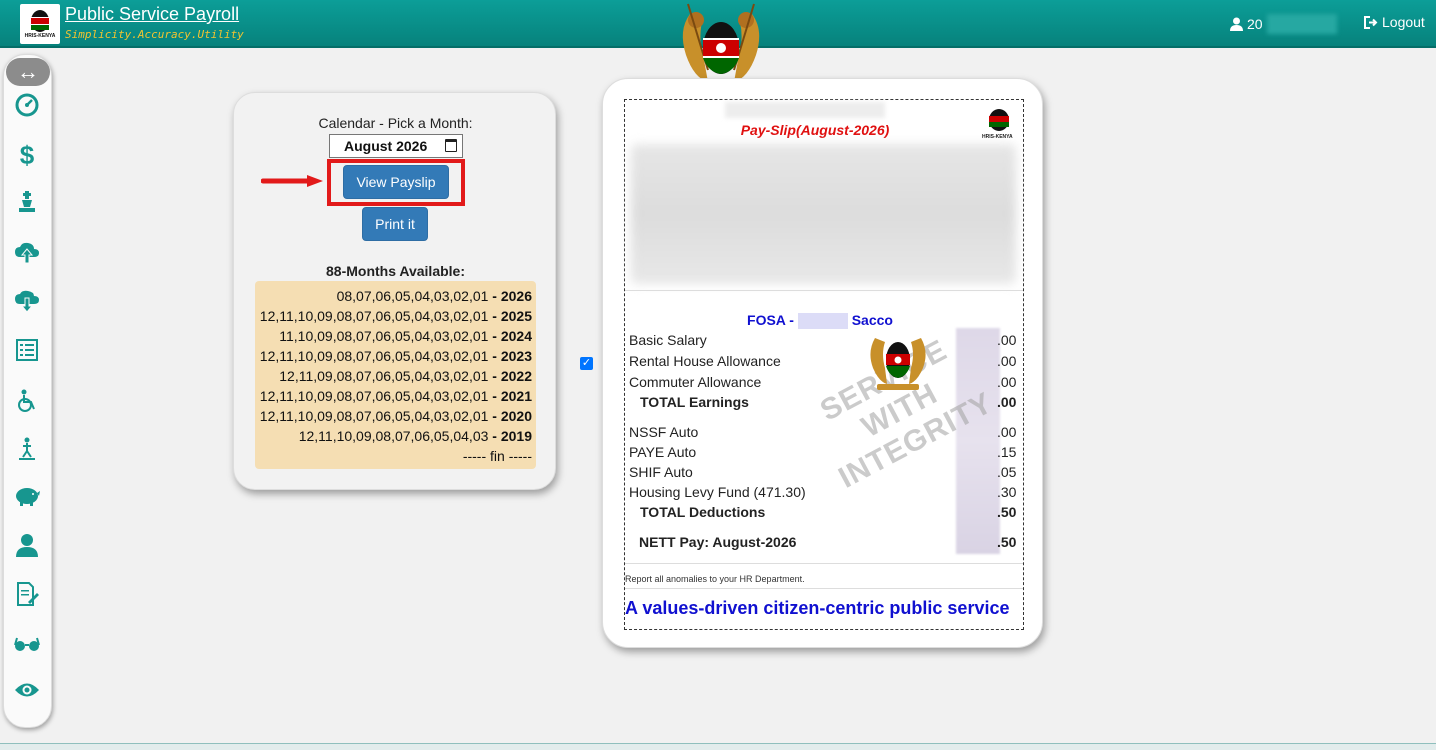 This screenshot has height=750, width=1436. What do you see at coordinates (703, 512) in the screenshot?
I see `total-deductions-label: TOTAL Deductions` at bounding box center [703, 512].